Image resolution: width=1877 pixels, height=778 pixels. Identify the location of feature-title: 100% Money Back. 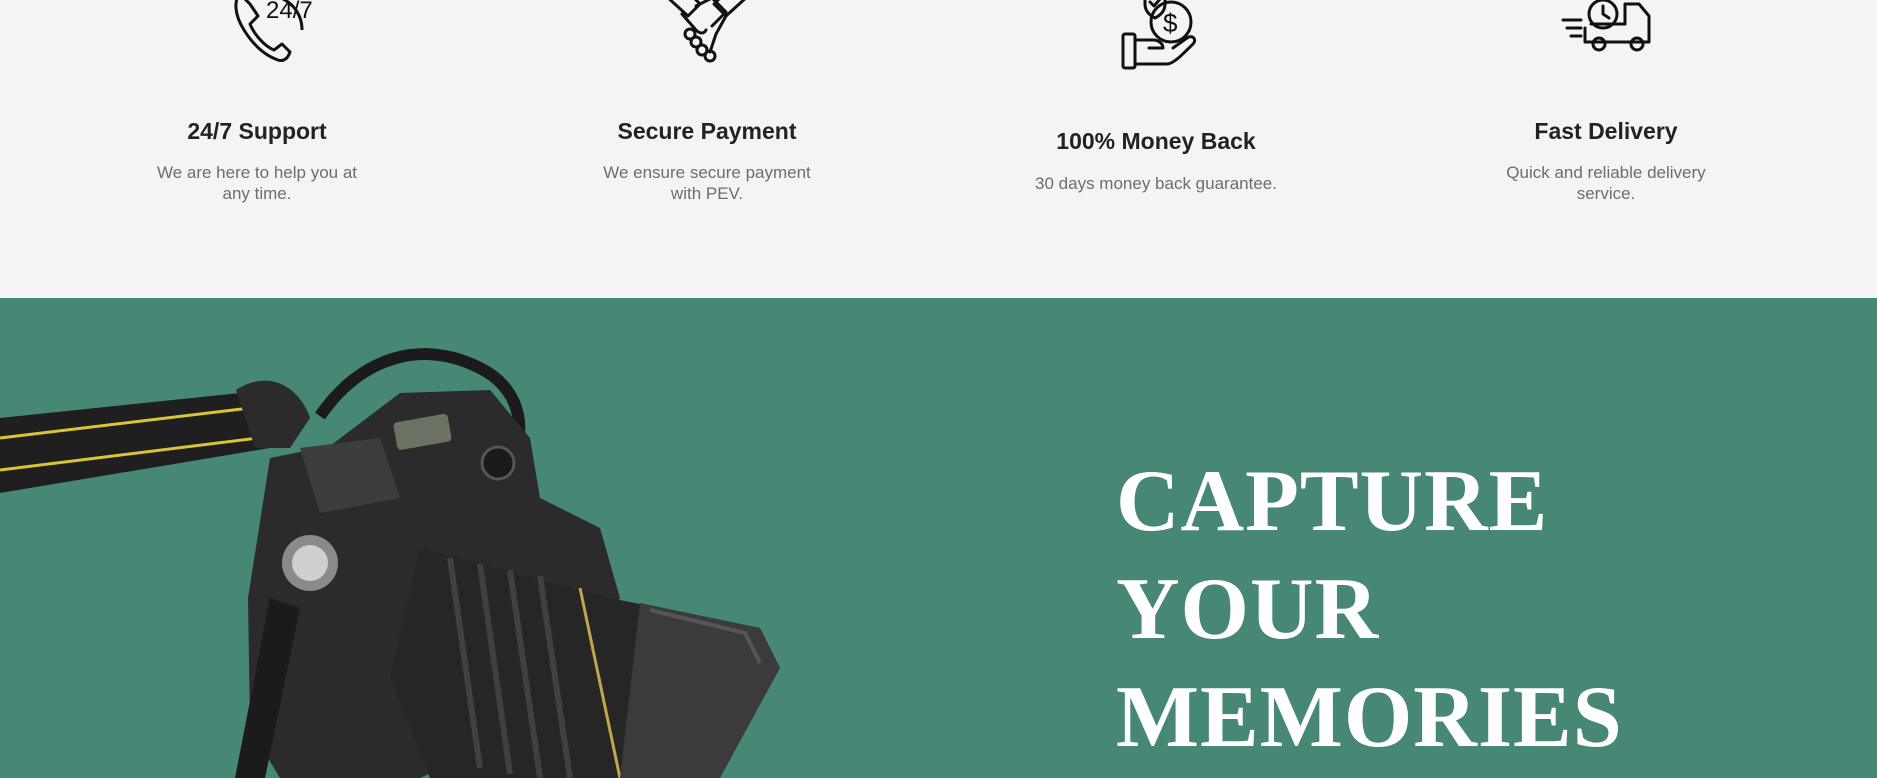
(1156, 141).